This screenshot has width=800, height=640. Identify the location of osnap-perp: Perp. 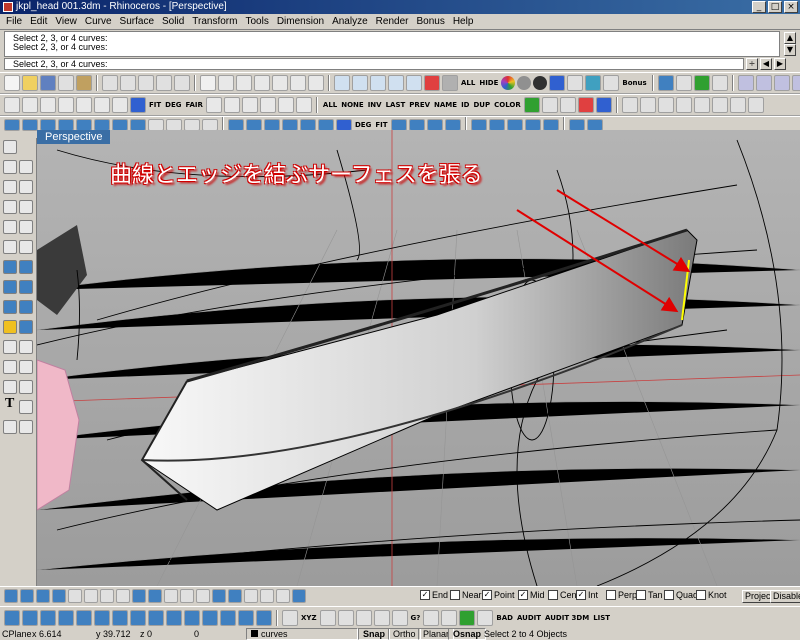
(621, 595).